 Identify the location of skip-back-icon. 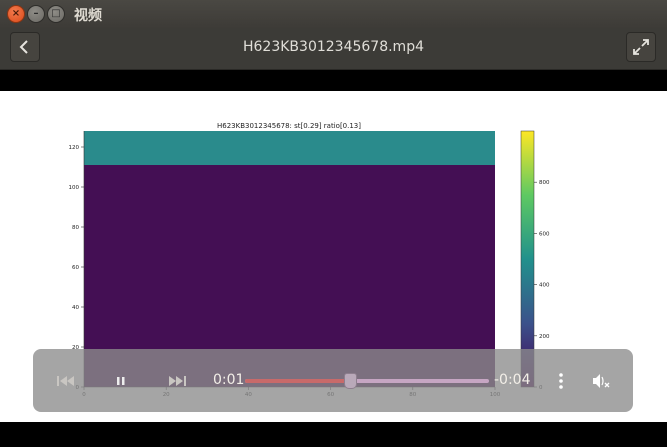
(66, 381).